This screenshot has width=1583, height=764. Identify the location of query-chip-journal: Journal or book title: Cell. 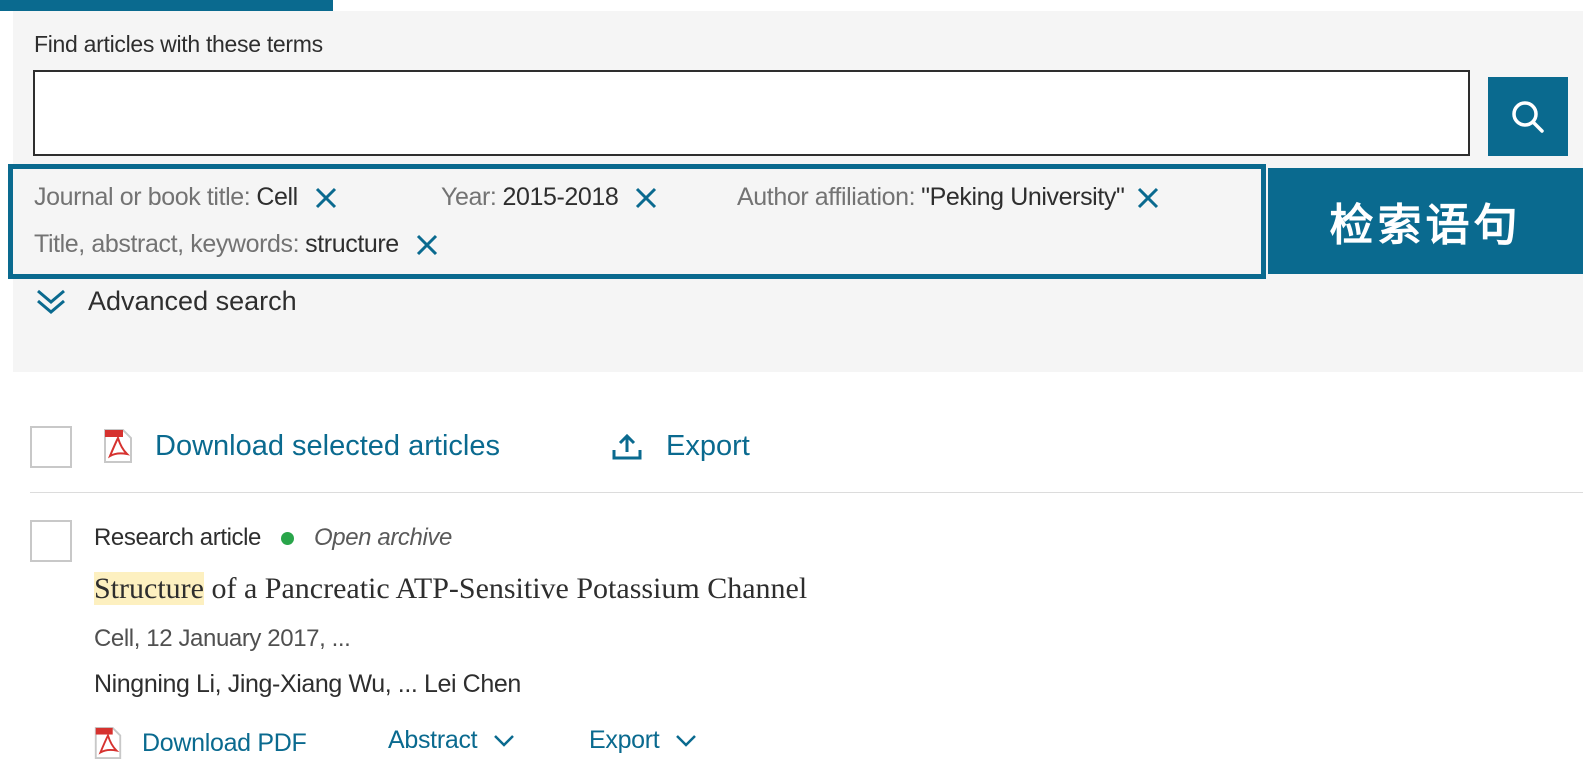
(186, 197).